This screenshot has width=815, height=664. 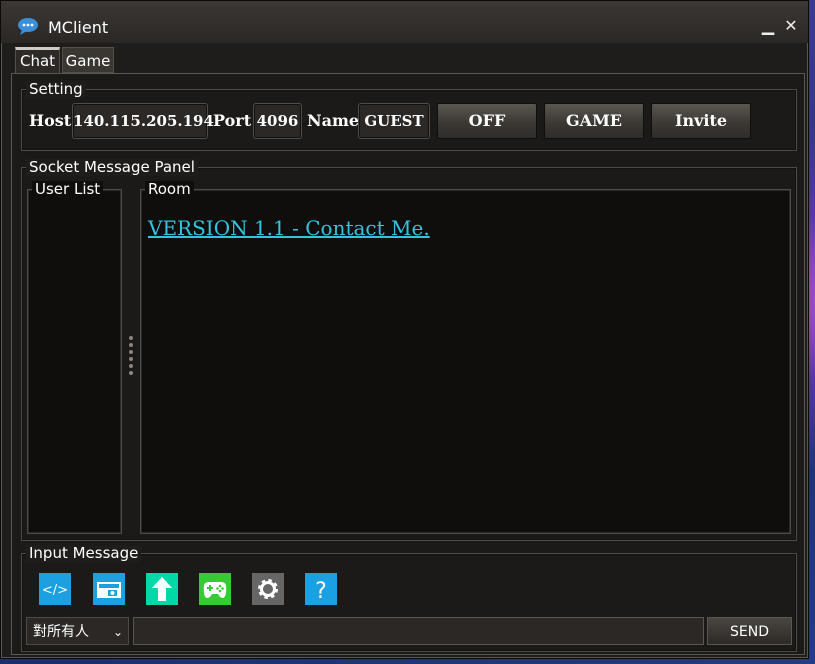 What do you see at coordinates (28, 26) in the screenshot?
I see `chat-bubble-icon` at bounding box center [28, 26].